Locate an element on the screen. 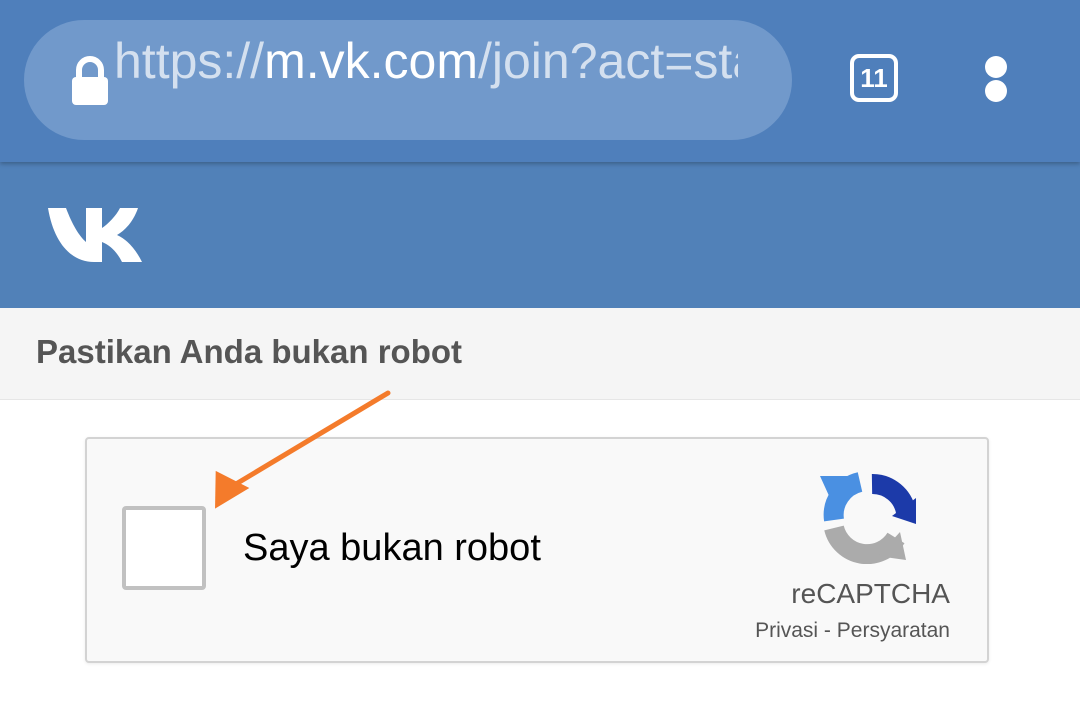 This screenshot has width=1080, height=722. page-title: Pastikan Anda bukan robot is located at coordinates (249, 351).